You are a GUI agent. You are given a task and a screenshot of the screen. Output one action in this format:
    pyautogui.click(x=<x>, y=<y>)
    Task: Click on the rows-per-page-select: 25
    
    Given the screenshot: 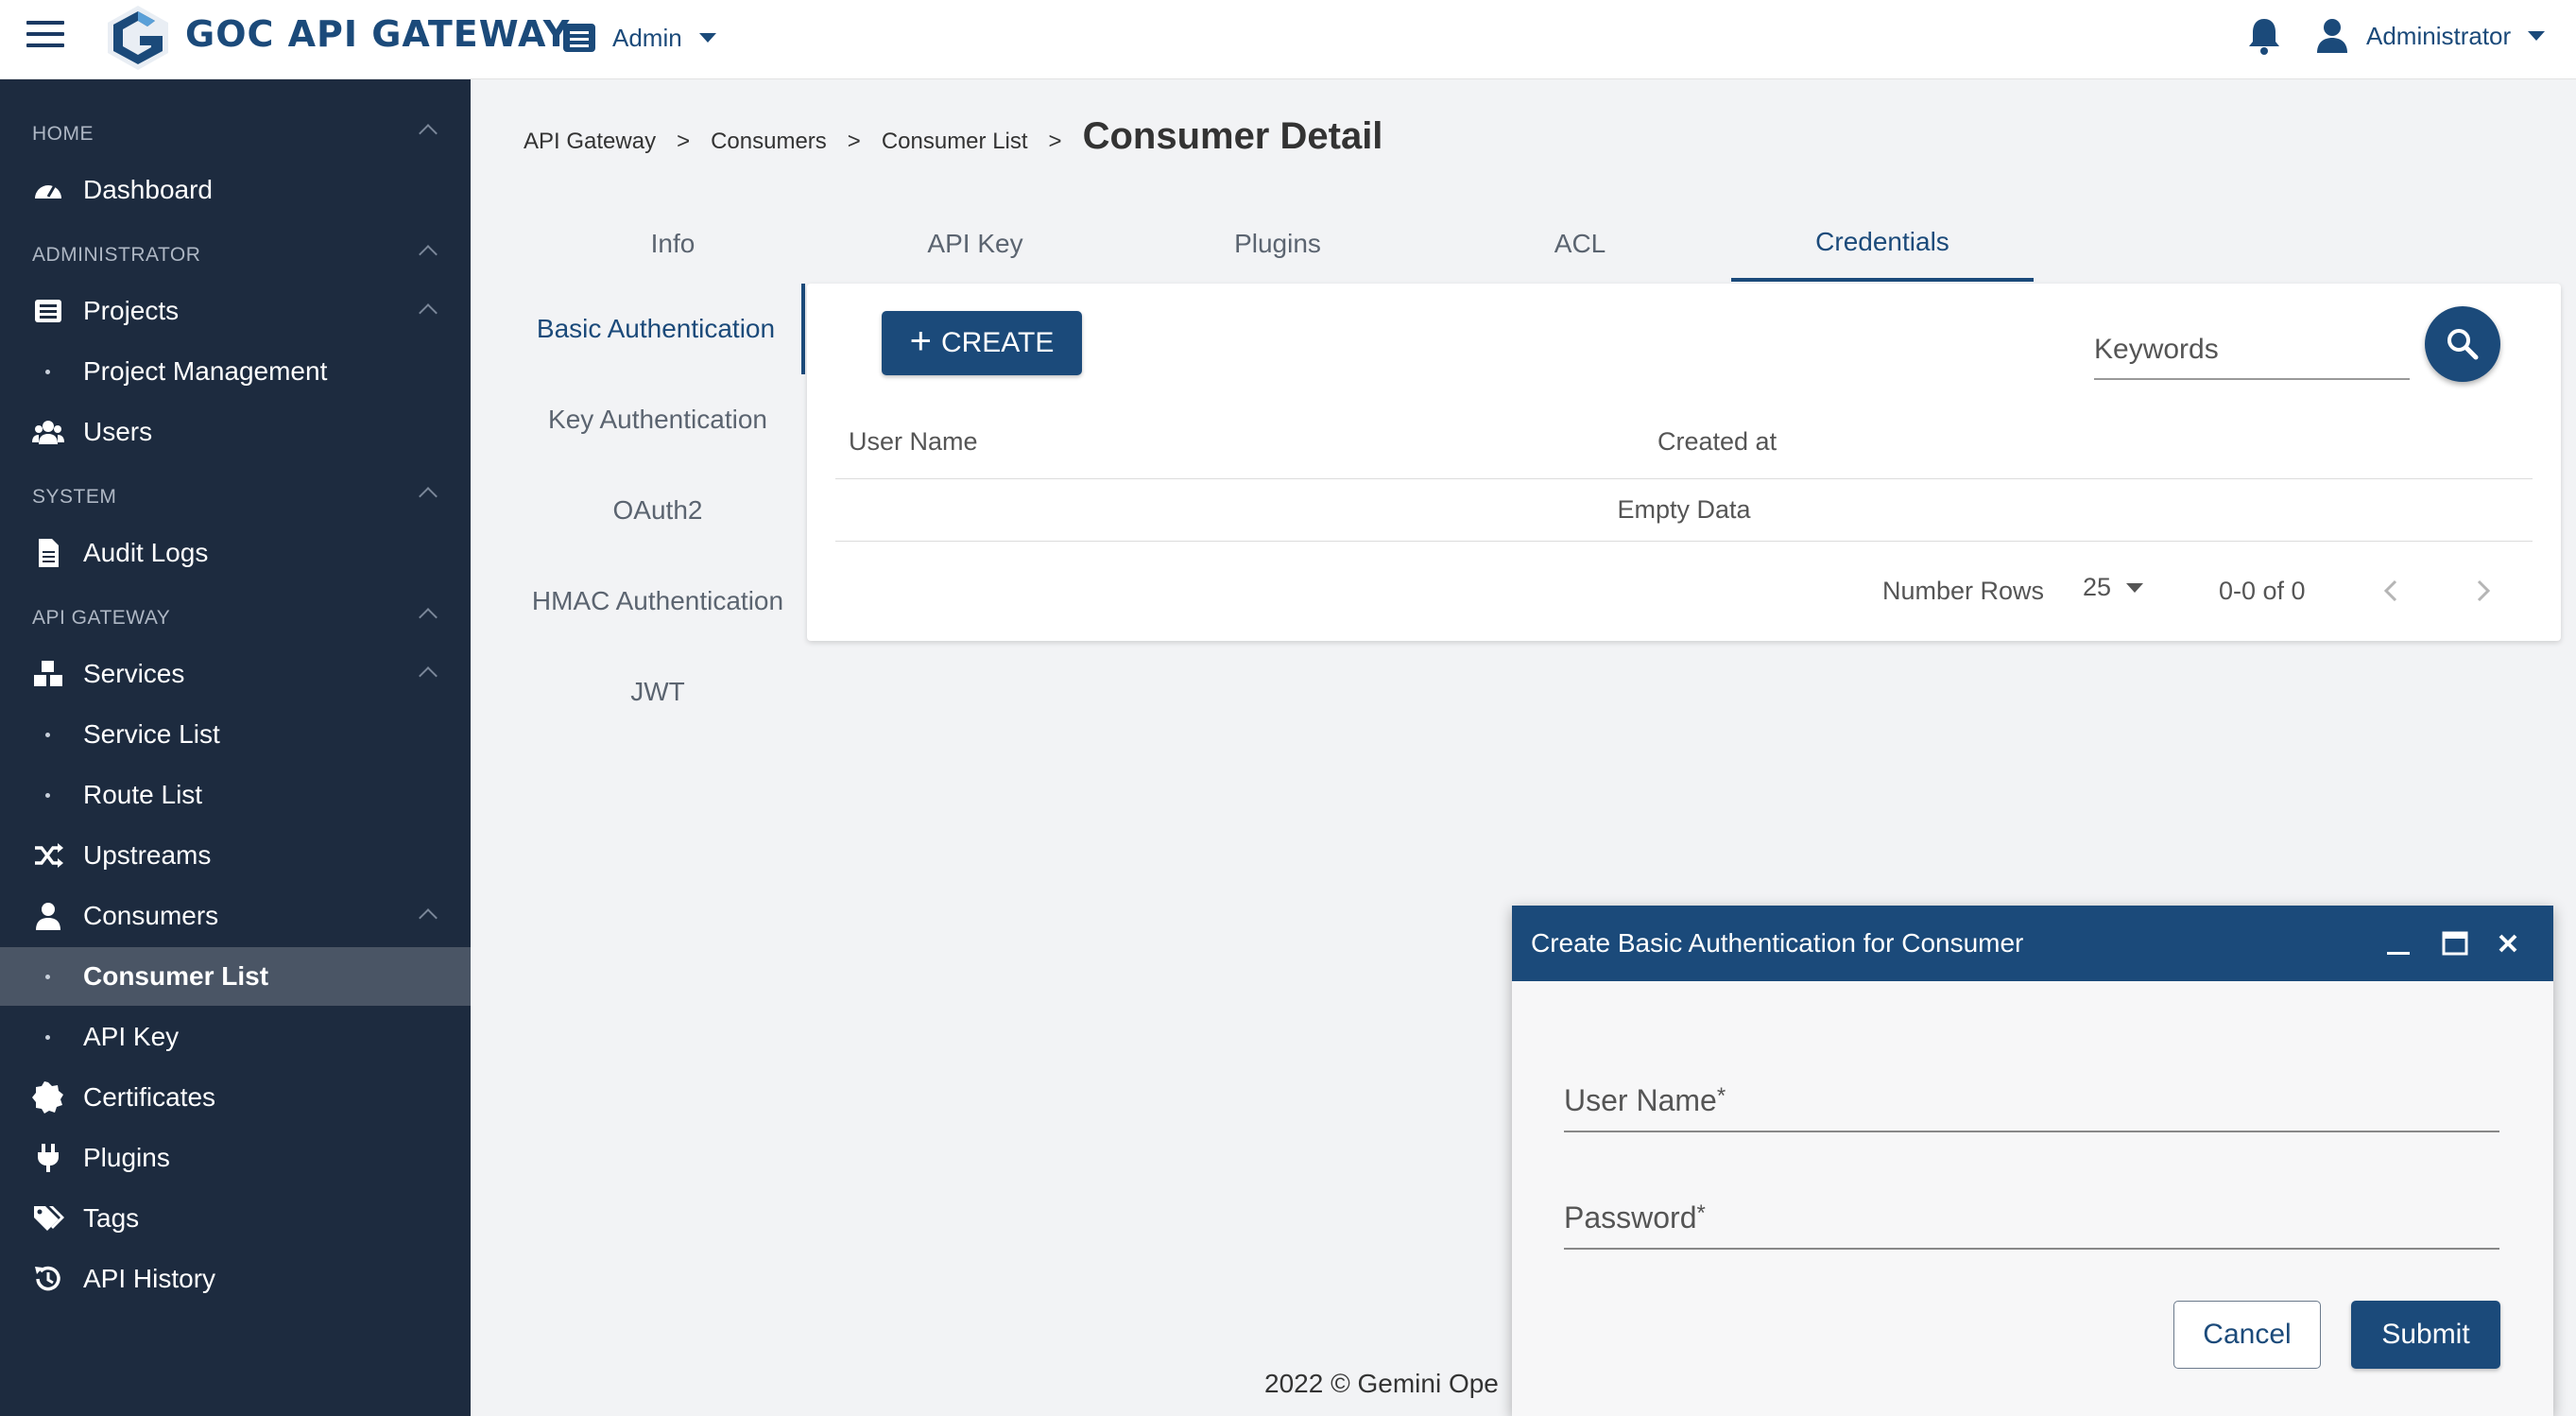 What is the action you would take?
    pyautogui.click(x=2113, y=587)
    